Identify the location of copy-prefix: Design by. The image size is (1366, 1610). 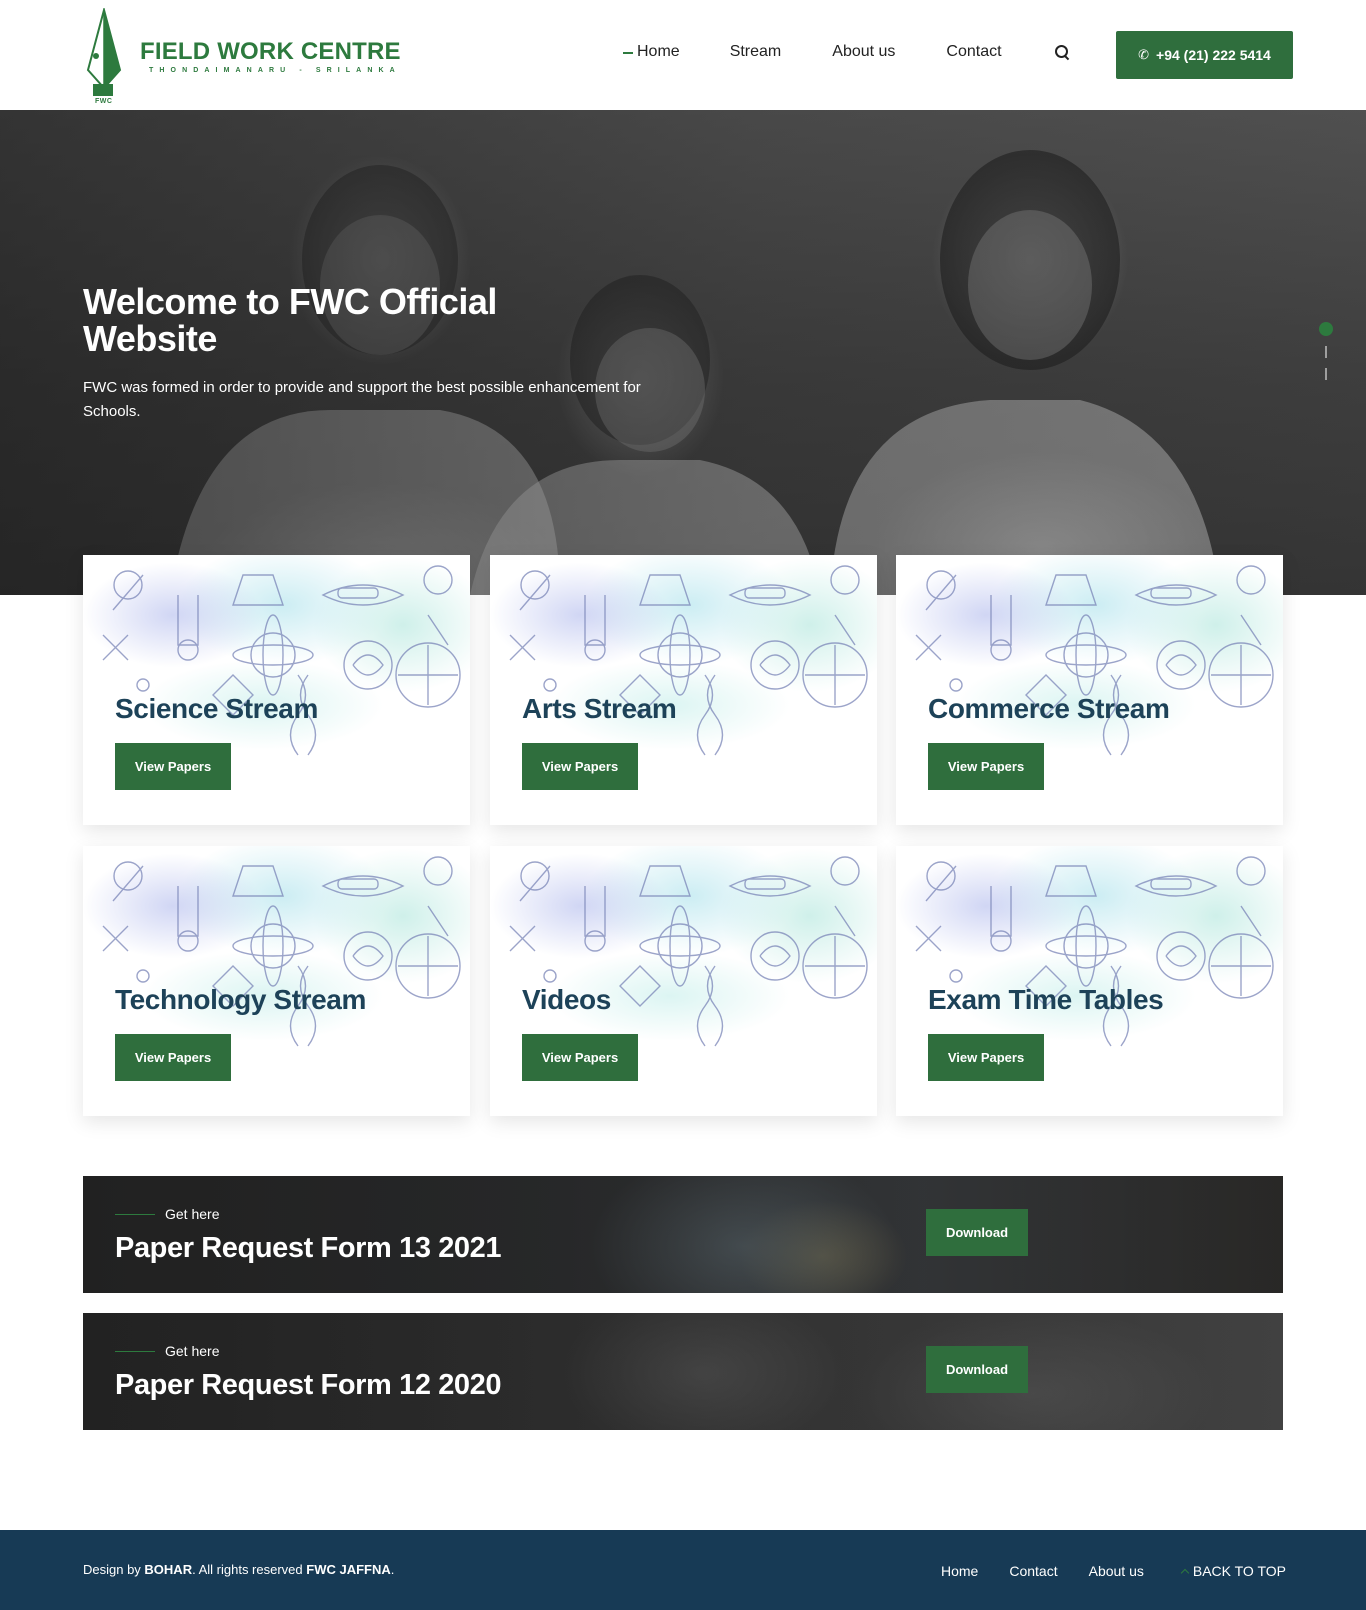
(114, 1569).